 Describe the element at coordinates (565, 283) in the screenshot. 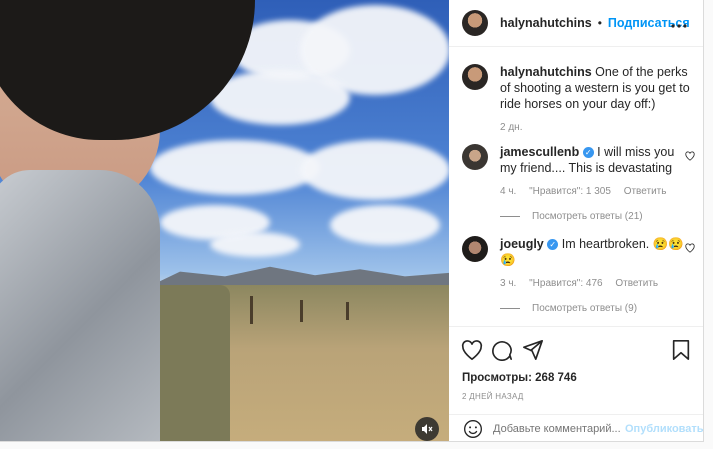

I see `comment-likes: "Нравится": 476` at that location.